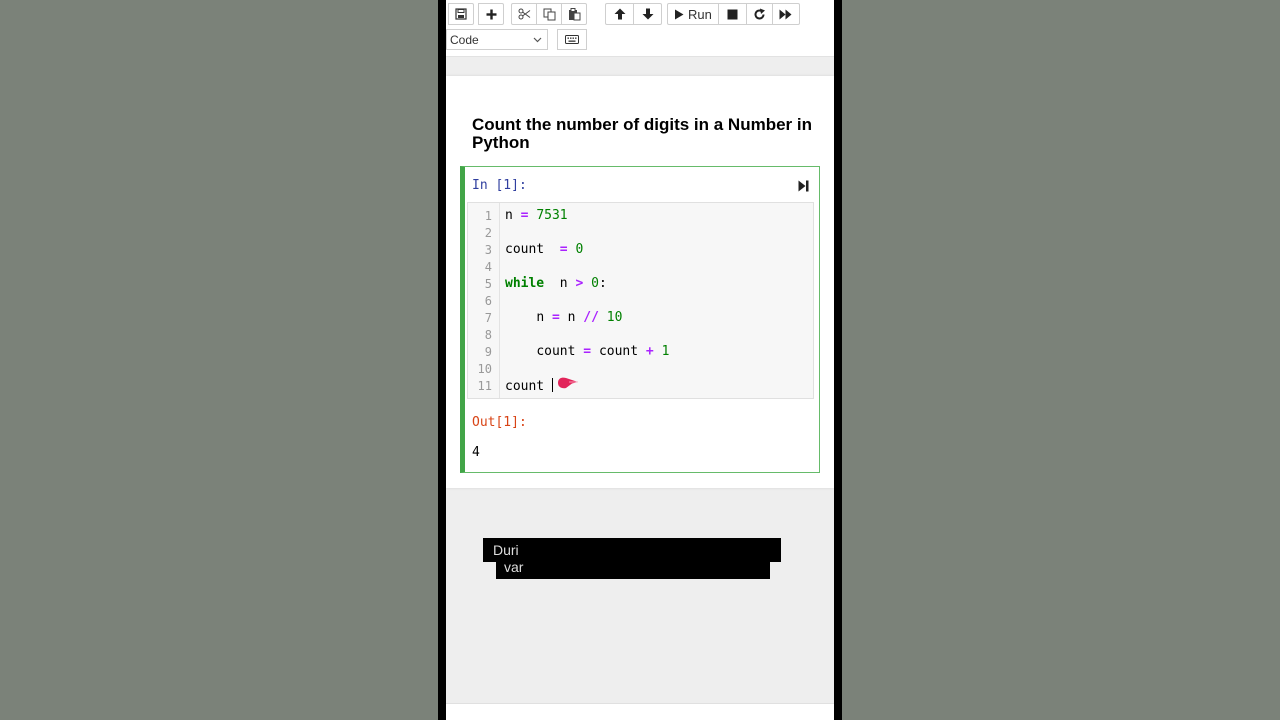 Image resolution: width=1280 pixels, height=720 pixels. What do you see at coordinates (640, 28) in the screenshot?
I see `toolbar: Run Code` at bounding box center [640, 28].